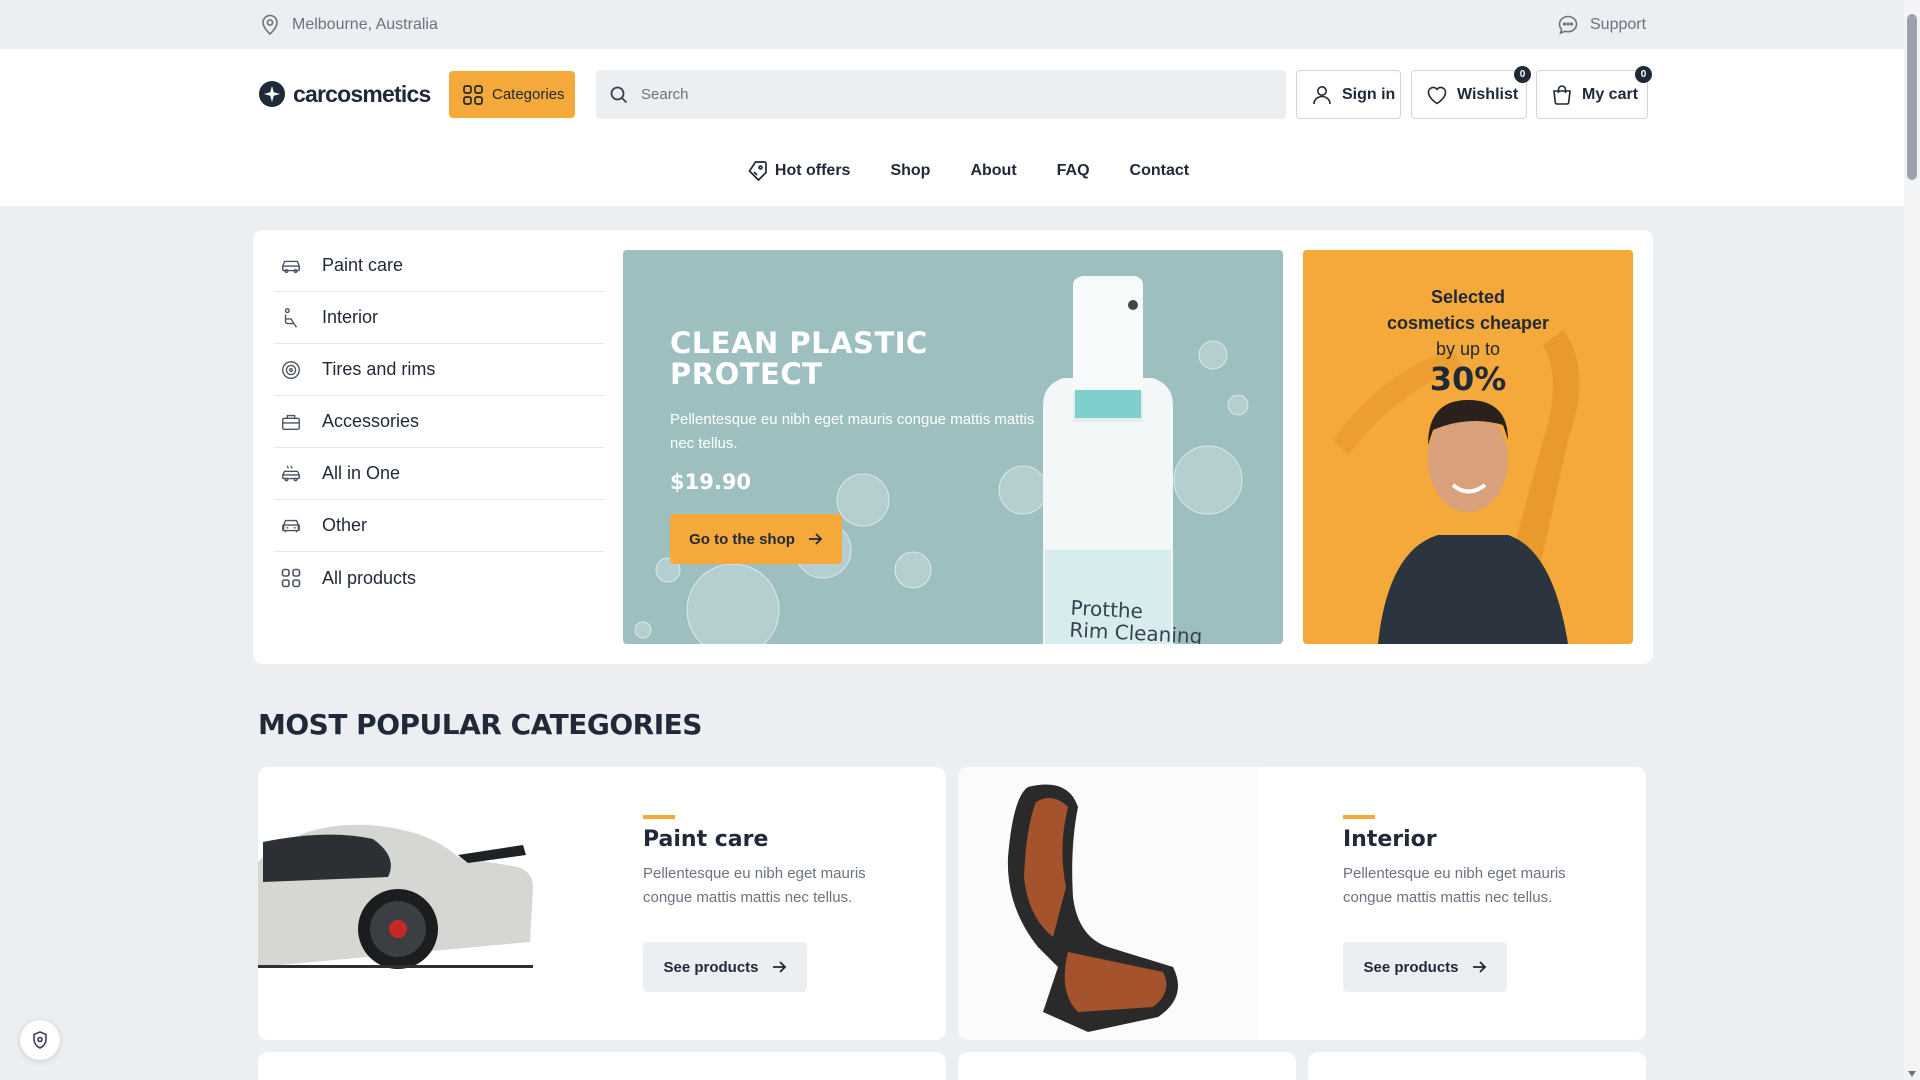  I want to click on nav-faq: FAQ, so click(1073, 171).